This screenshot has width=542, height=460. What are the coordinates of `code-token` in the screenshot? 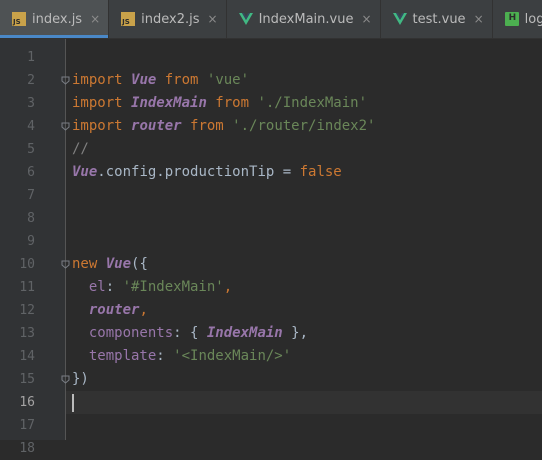 It's located at (80, 310).